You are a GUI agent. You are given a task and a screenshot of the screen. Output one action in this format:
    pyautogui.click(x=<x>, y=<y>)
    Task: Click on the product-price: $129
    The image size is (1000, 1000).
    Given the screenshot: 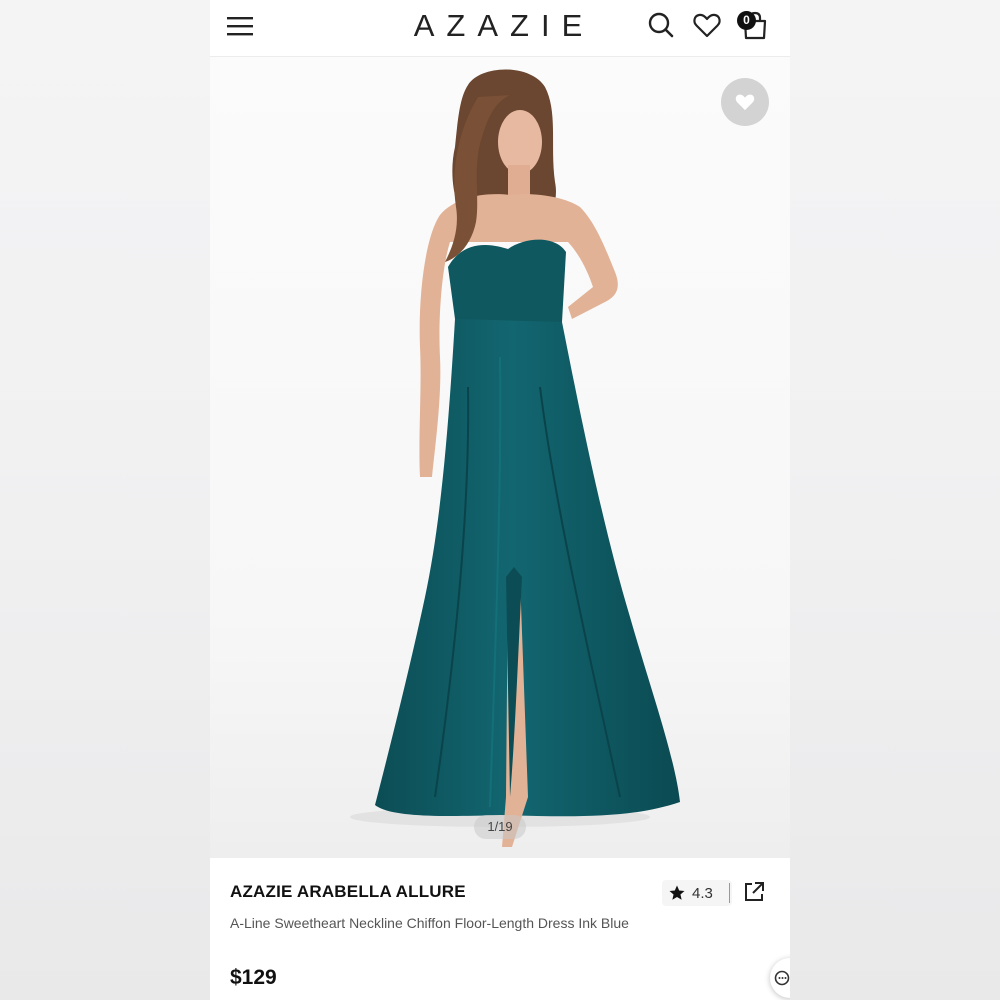 What is the action you would take?
    pyautogui.click(x=253, y=977)
    